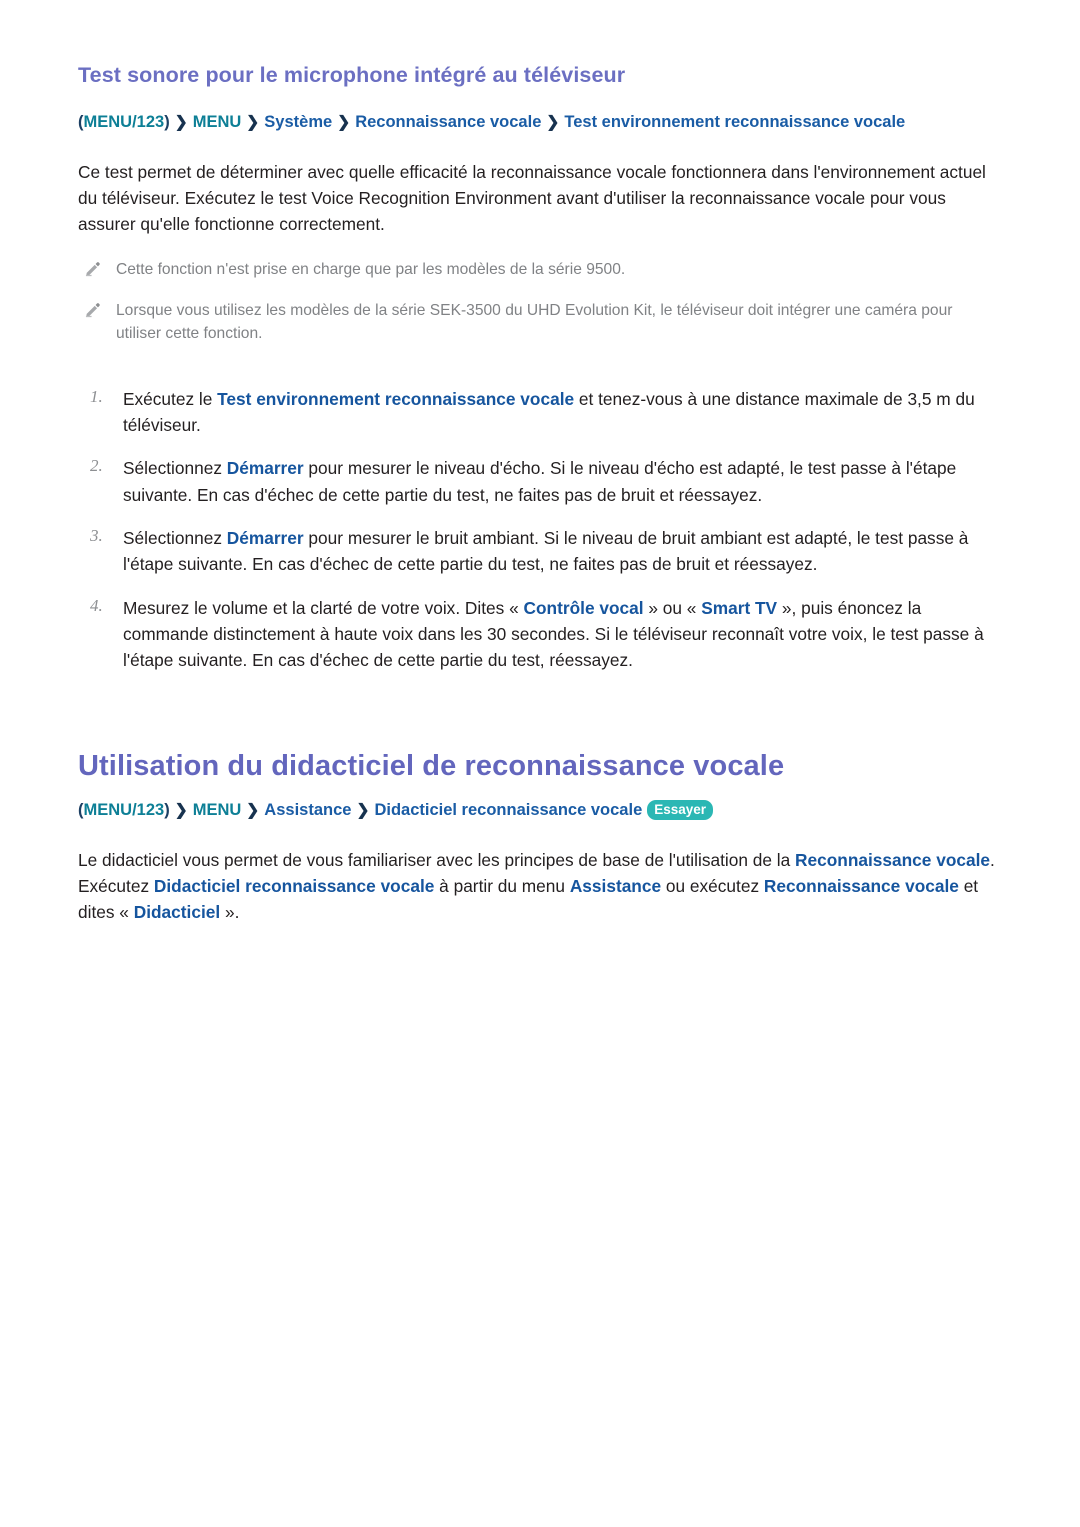 The width and height of the screenshot is (1080, 1527). What do you see at coordinates (177, 912) in the screenshot?
I see `keyword-didacticiel: Didacticiel` at bounding box center [177, 912].